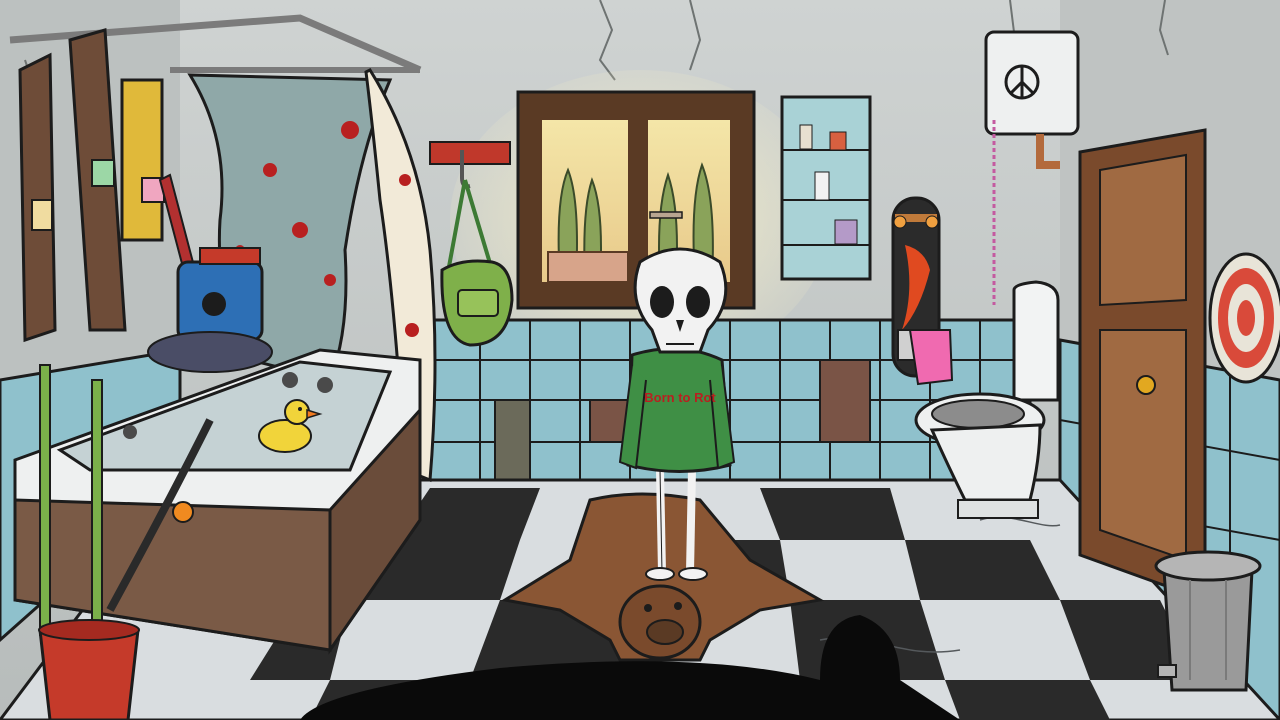  What do you see at coordinates (210, 352) in the screenshot?
I see `towel-pile` at bounding box center [210, 352].